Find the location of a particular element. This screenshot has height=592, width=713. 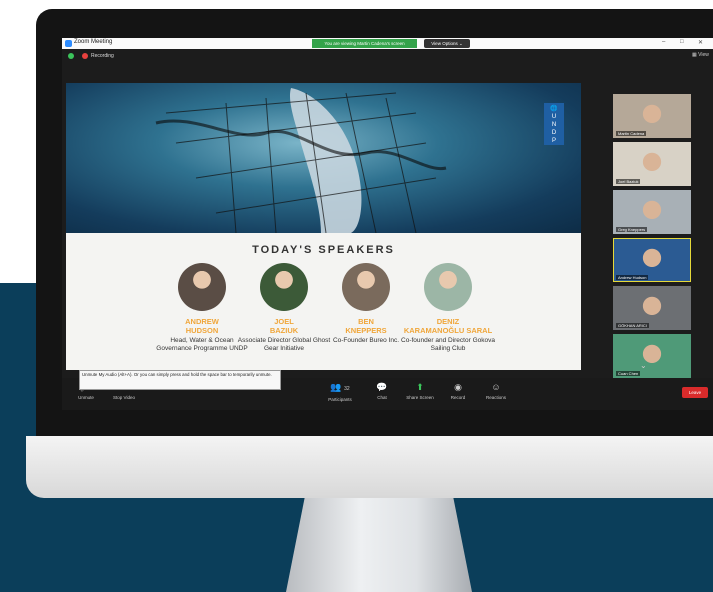

chat-button: 💬 Chat is located at coordinates (382, 391).